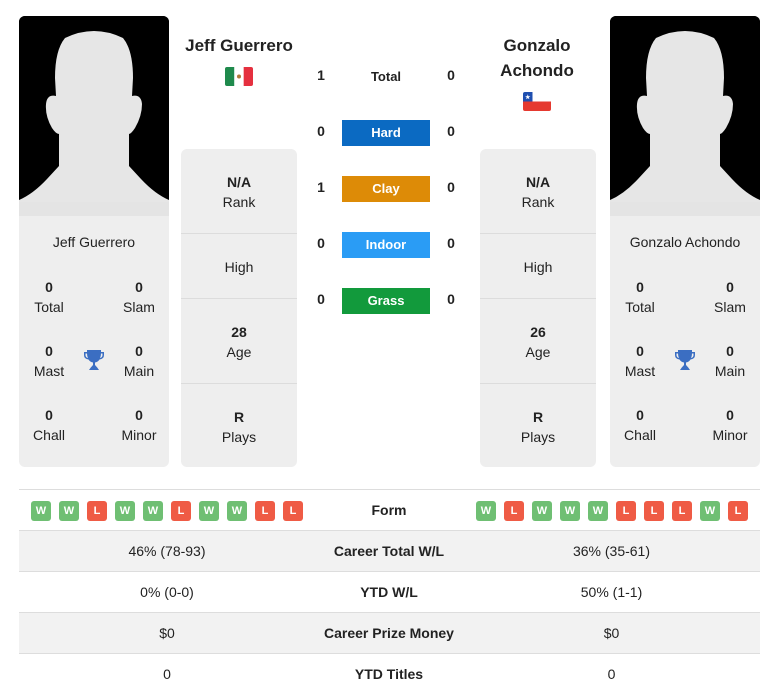  Describe the element at coordinates (386, 76) in the screenshot. I see `h2h-total-label: Total` at that location.